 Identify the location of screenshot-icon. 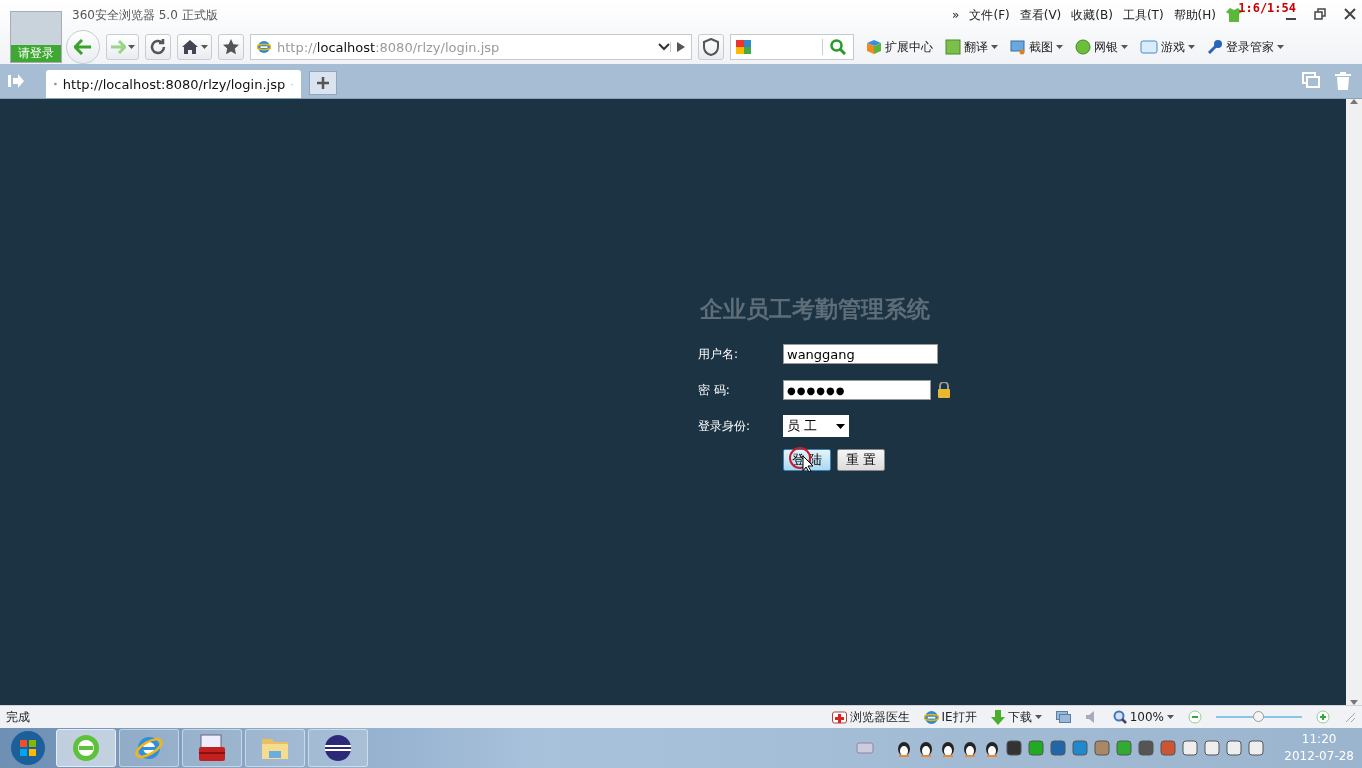
(1018, 47).